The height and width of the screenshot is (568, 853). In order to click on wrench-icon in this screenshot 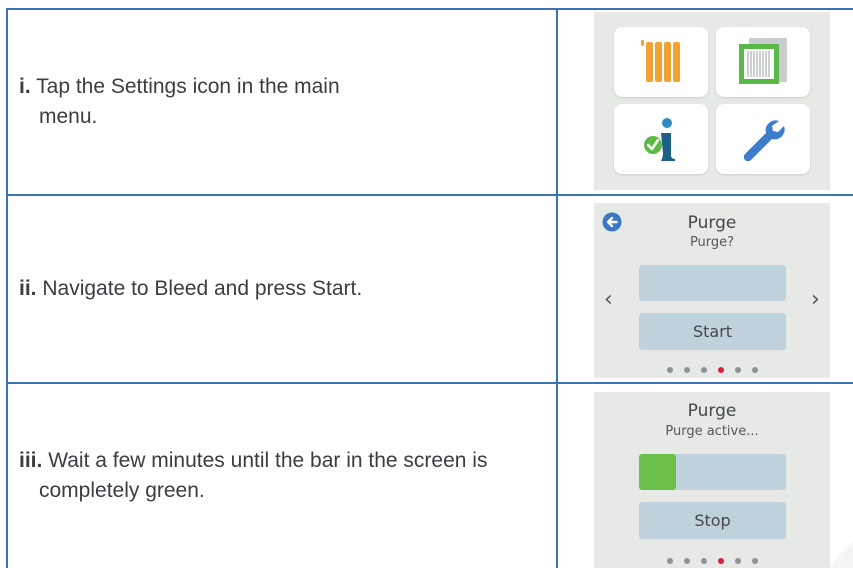, I will do `click(764, 141)`.